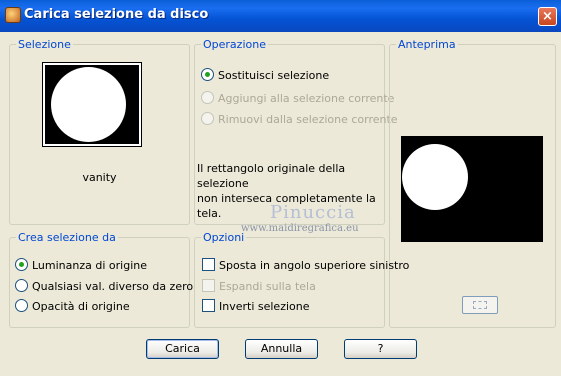 This screenshot has width=561, height=376. Describe the element at coordinates (13, 15) in the screenshot. I see `app-icon` at that location.